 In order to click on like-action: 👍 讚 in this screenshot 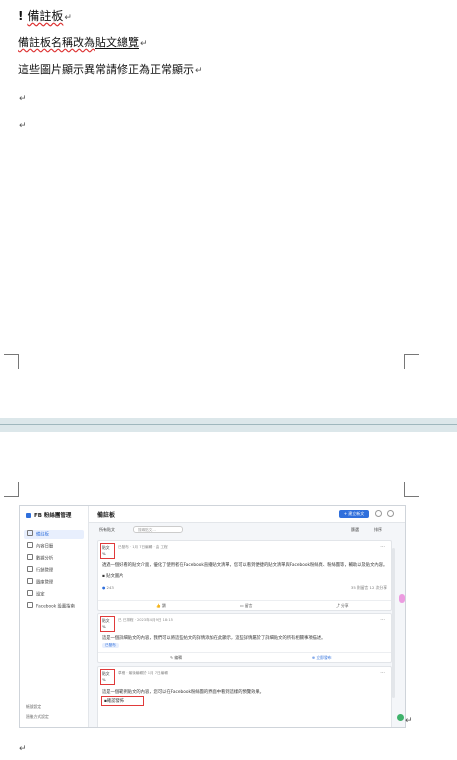, I will do `click(161, 605)`.